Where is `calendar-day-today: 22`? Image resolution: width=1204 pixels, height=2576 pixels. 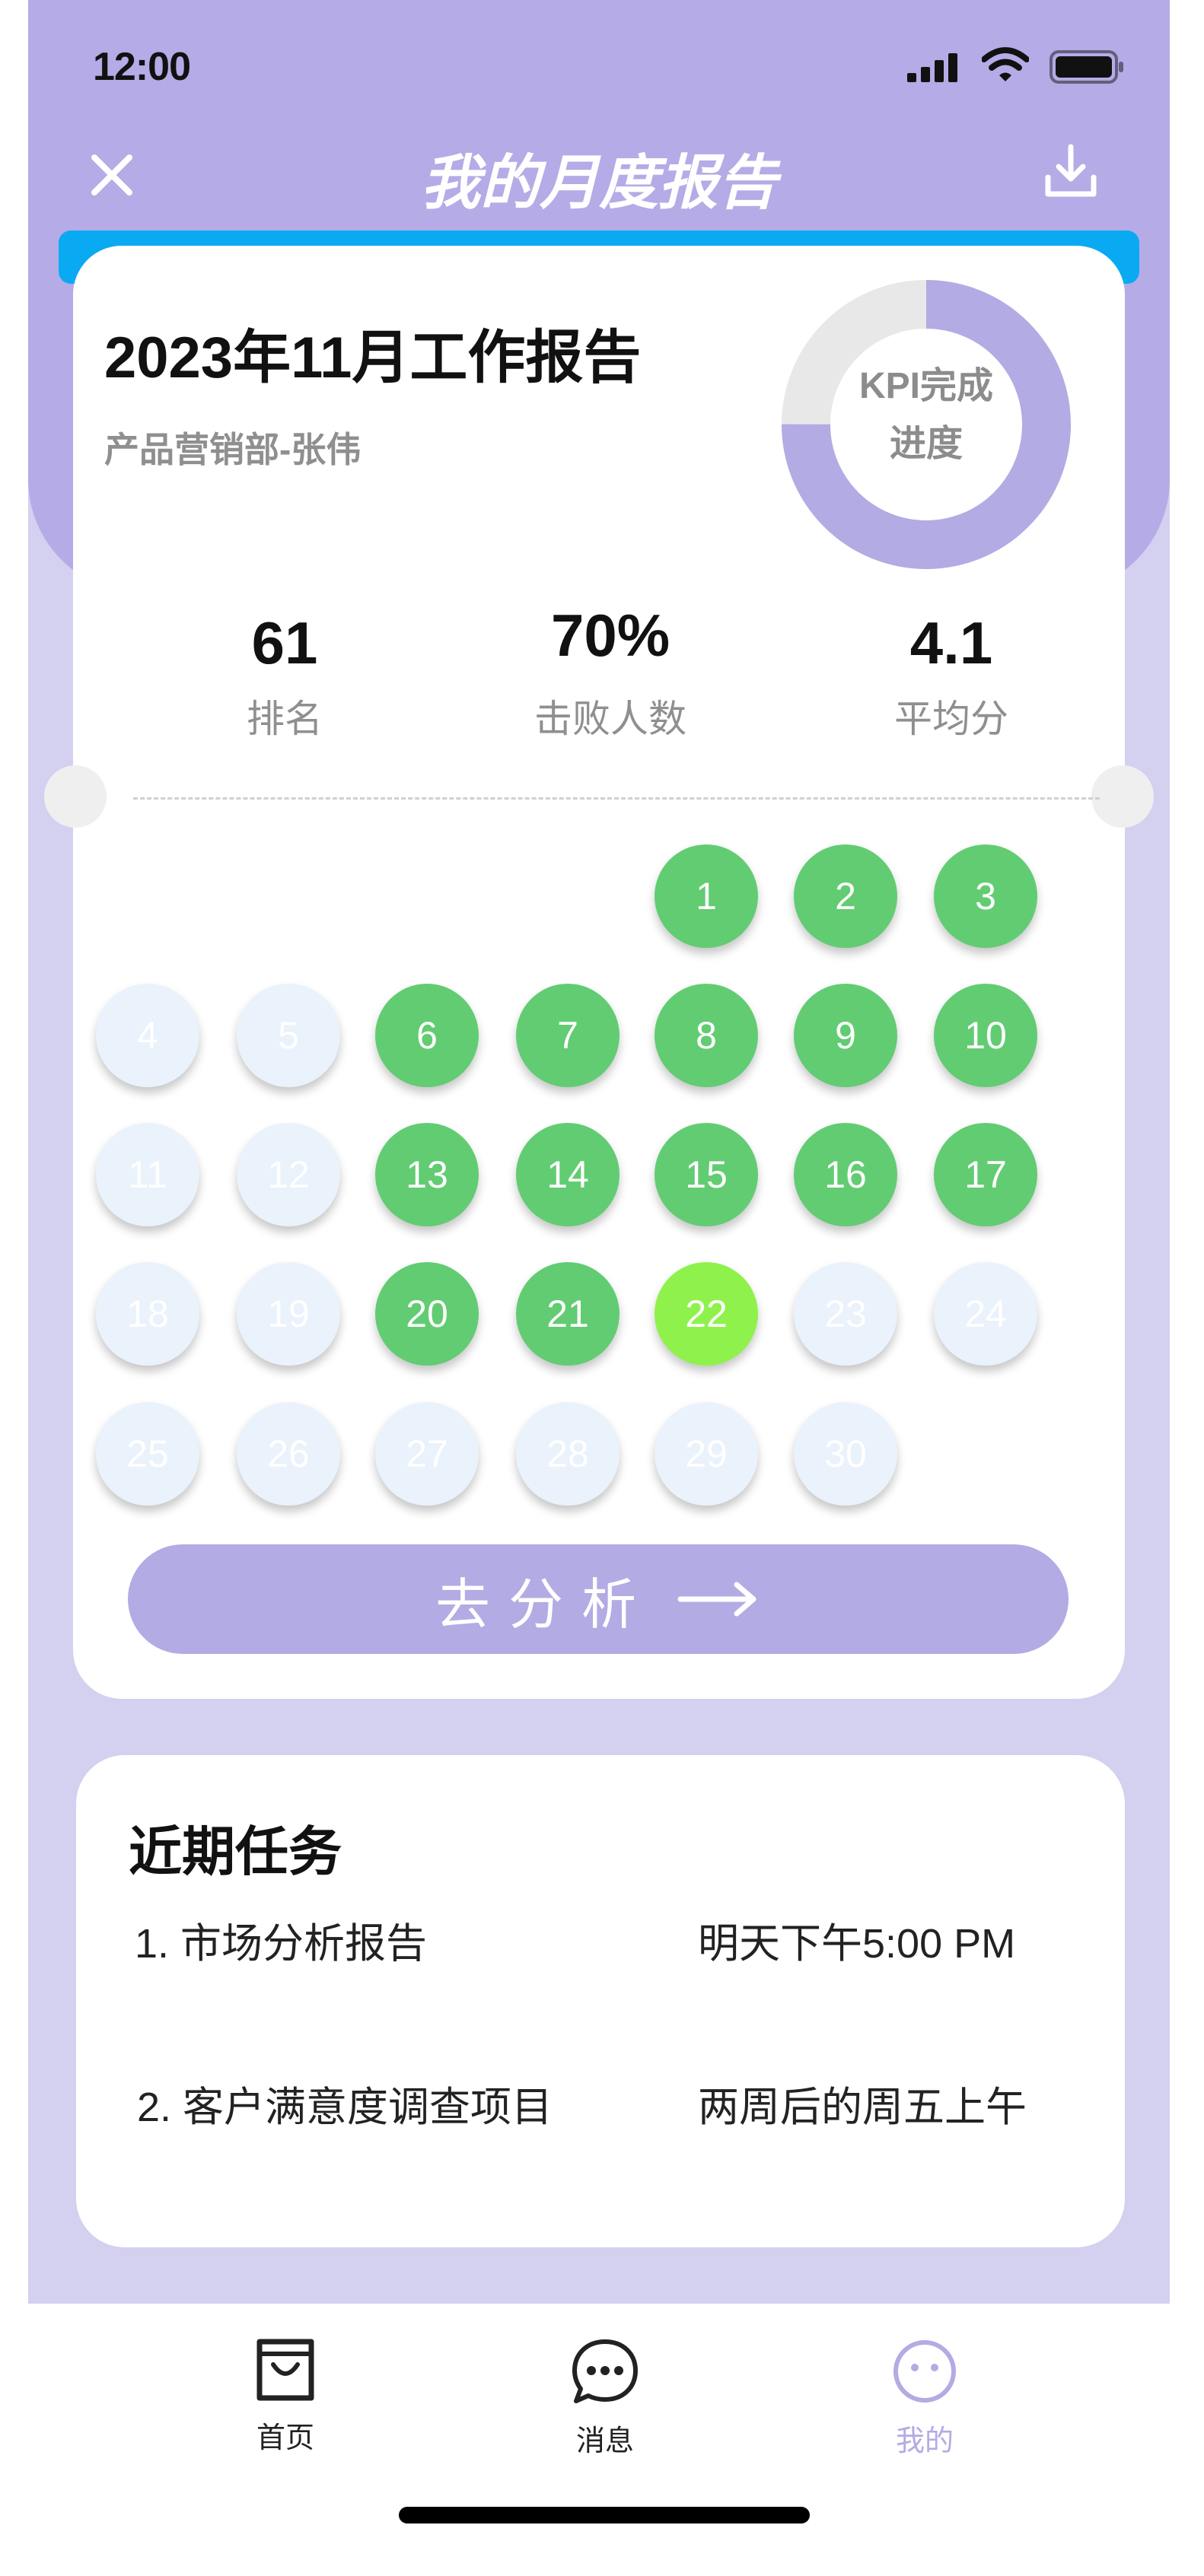
calendar-day-today: 22 is located at coordinates (706, 1314).